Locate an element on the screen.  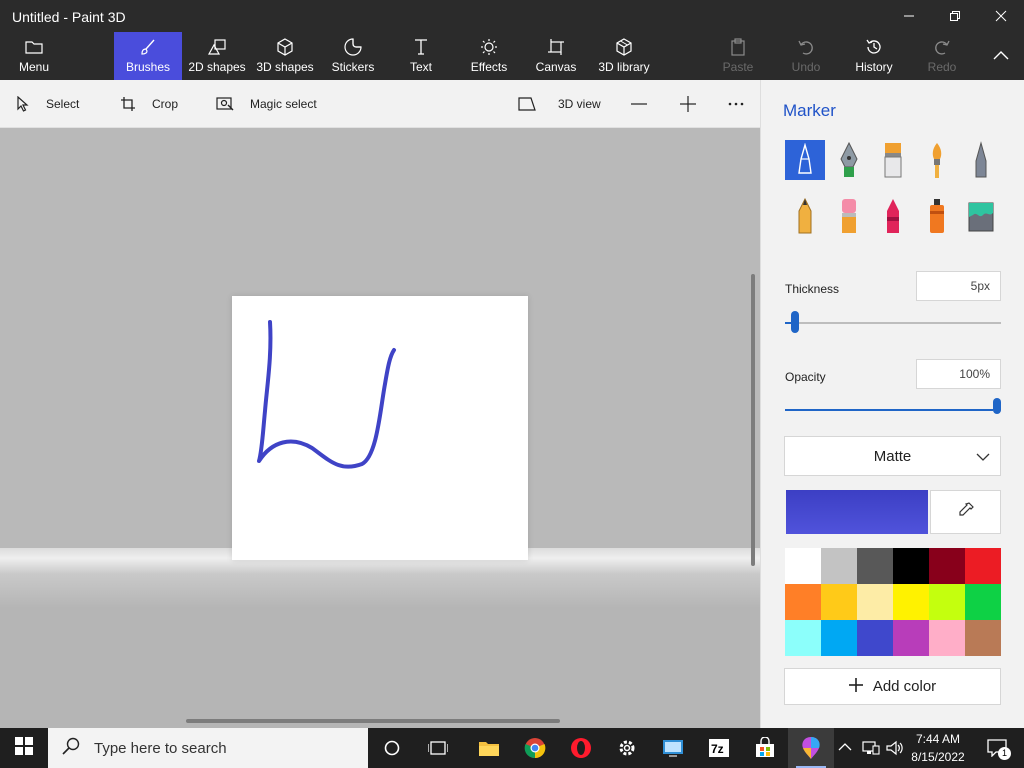
3d-view-label: 3D view is located at coordinates (579, 104).